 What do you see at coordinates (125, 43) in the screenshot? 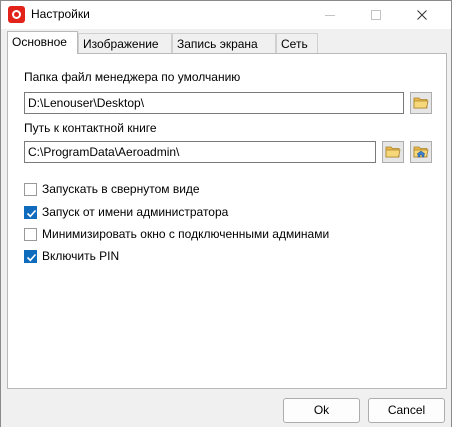
I see `tab-image: Изображение` at bounding box center [125, 43].